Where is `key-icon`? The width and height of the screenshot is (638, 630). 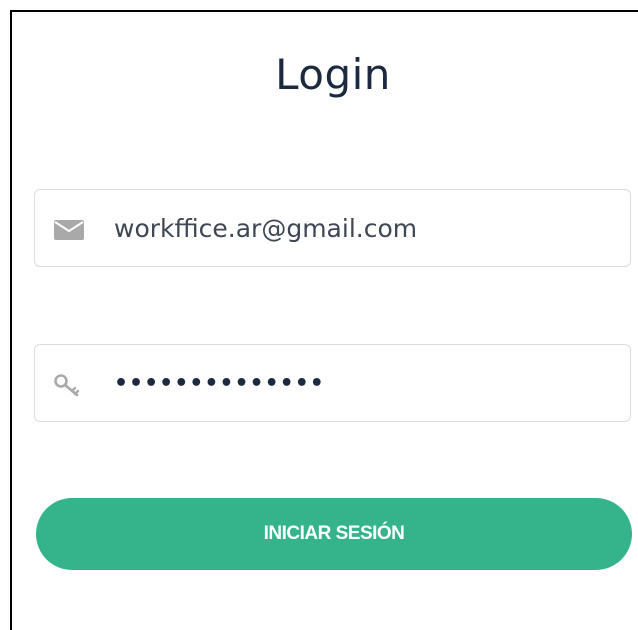
key-icon is located at coordinates (70, 385).